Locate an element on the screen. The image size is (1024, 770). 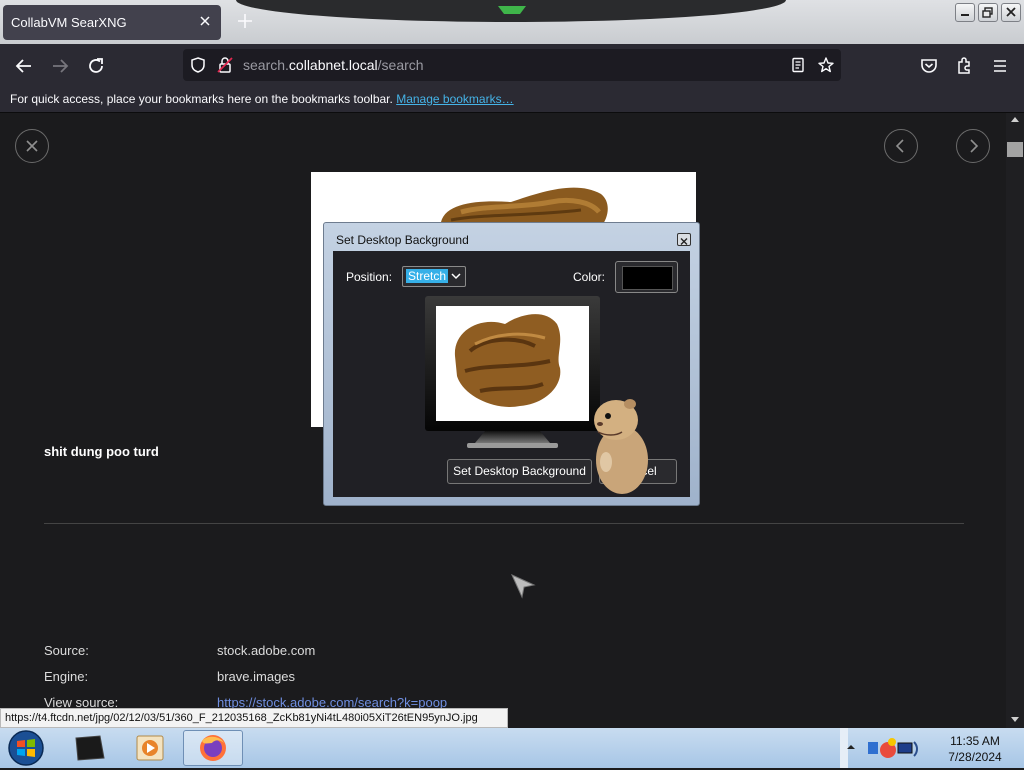
engine-label: Engine: is located at coordinates (66, 676).